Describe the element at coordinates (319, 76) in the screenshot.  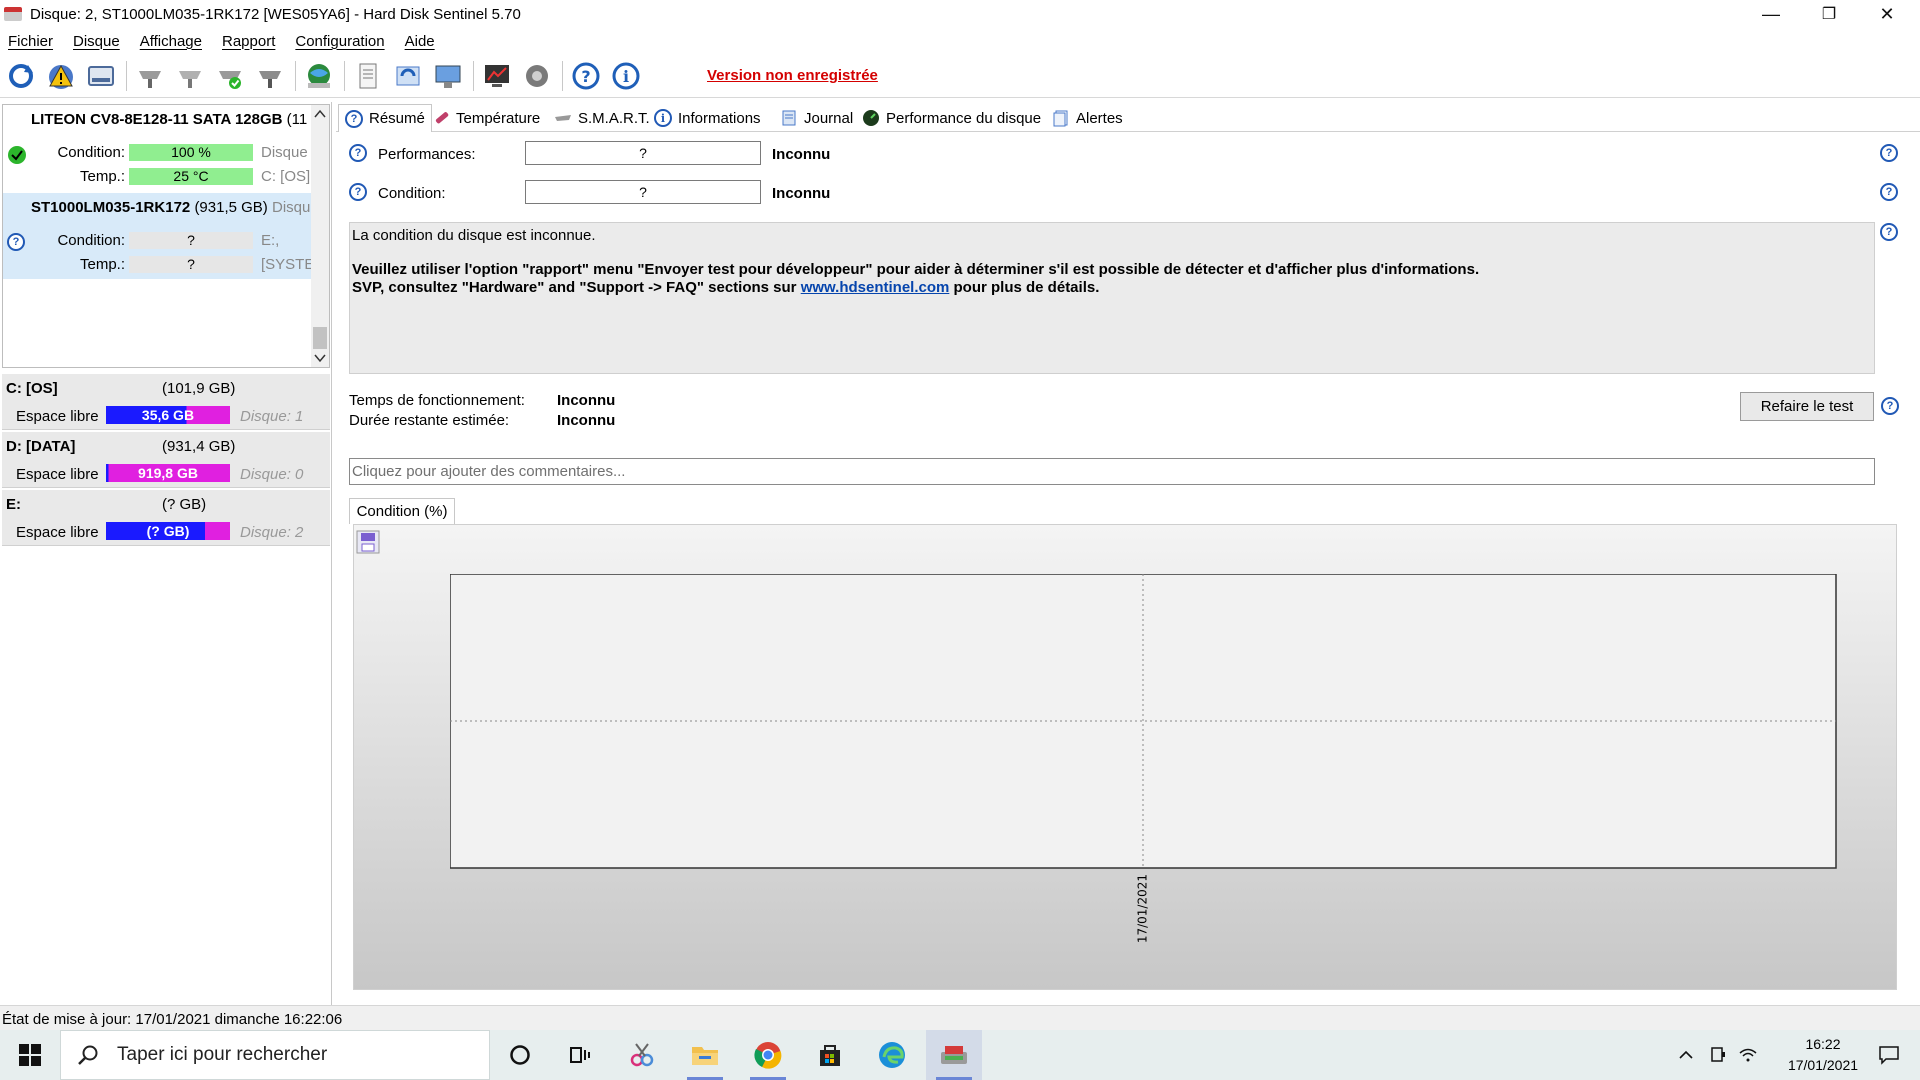
I see `globe-icon` at that location.